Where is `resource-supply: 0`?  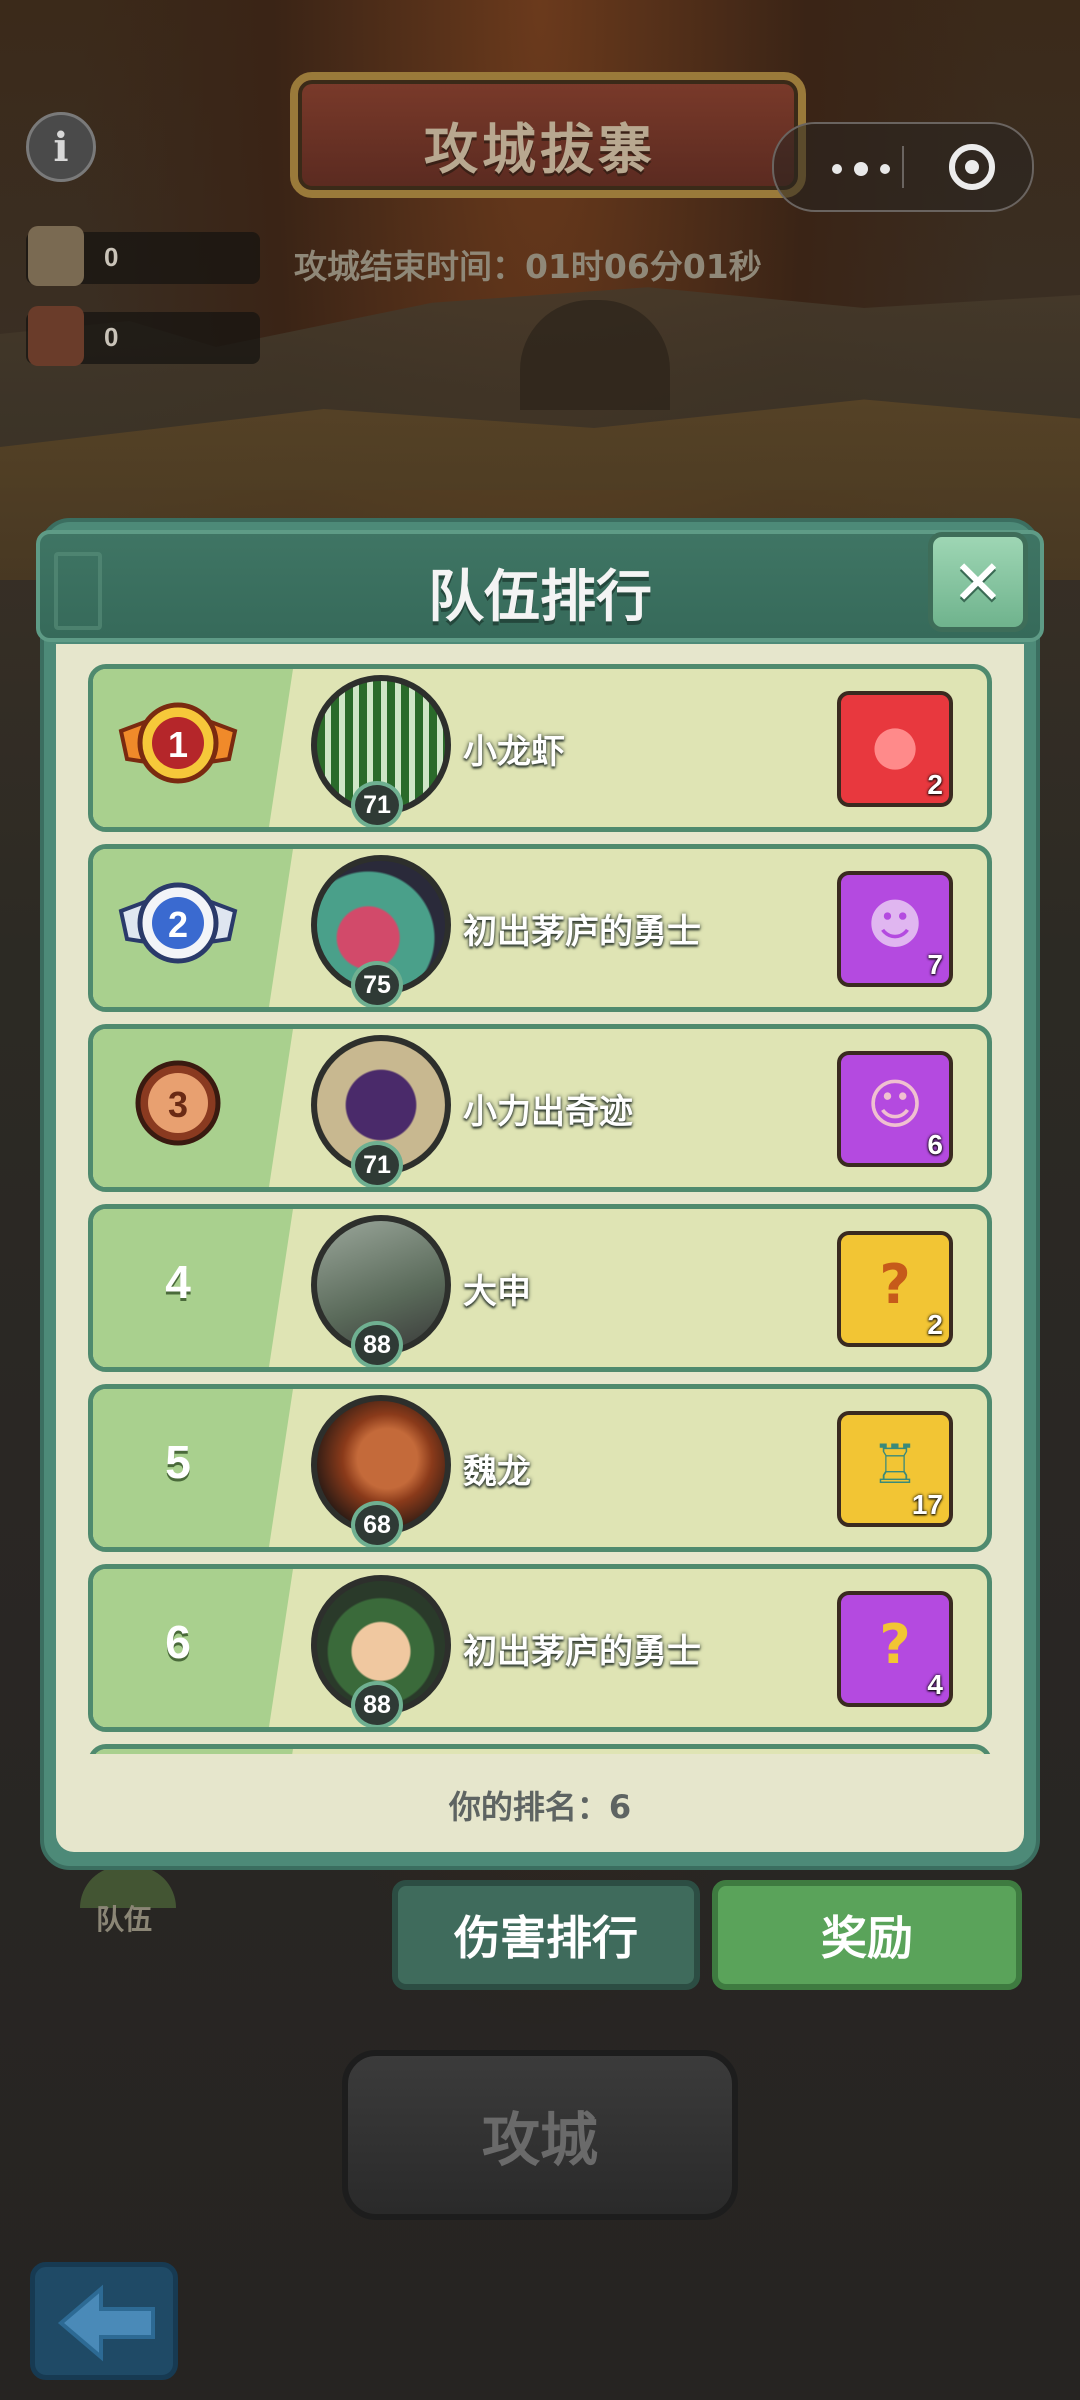
resource-supply: 0 is located at coordinates (143, 256).